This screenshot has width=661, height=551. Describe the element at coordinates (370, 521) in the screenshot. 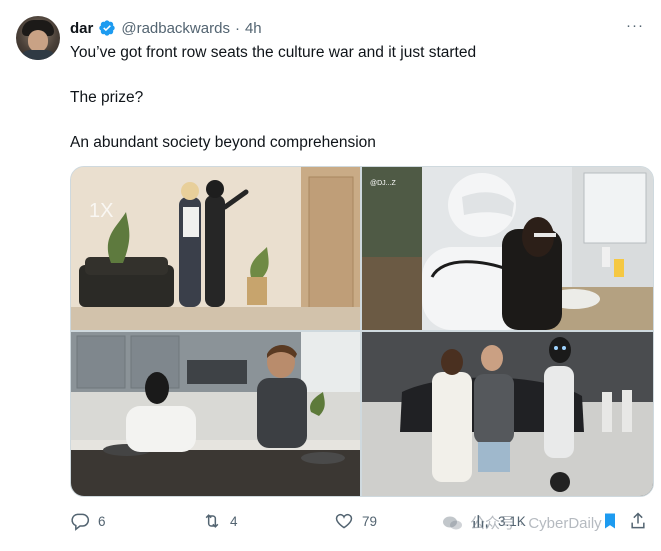

I see `like-count: 79` at that location.